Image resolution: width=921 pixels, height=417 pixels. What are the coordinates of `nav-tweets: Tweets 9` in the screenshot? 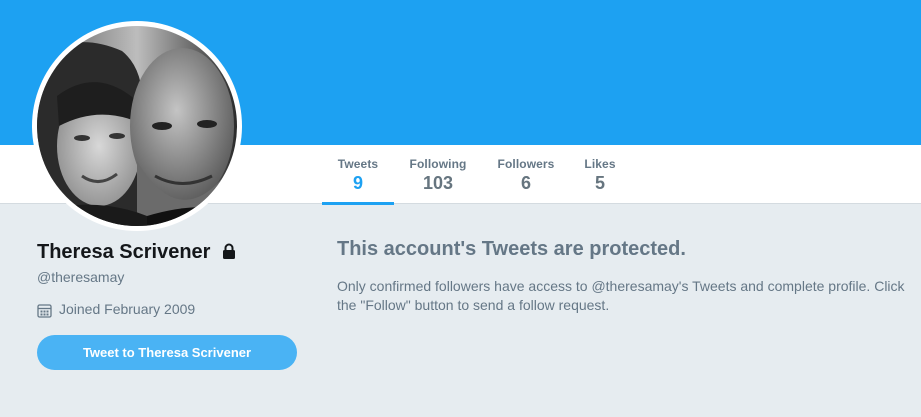 It's located at (358, 175).